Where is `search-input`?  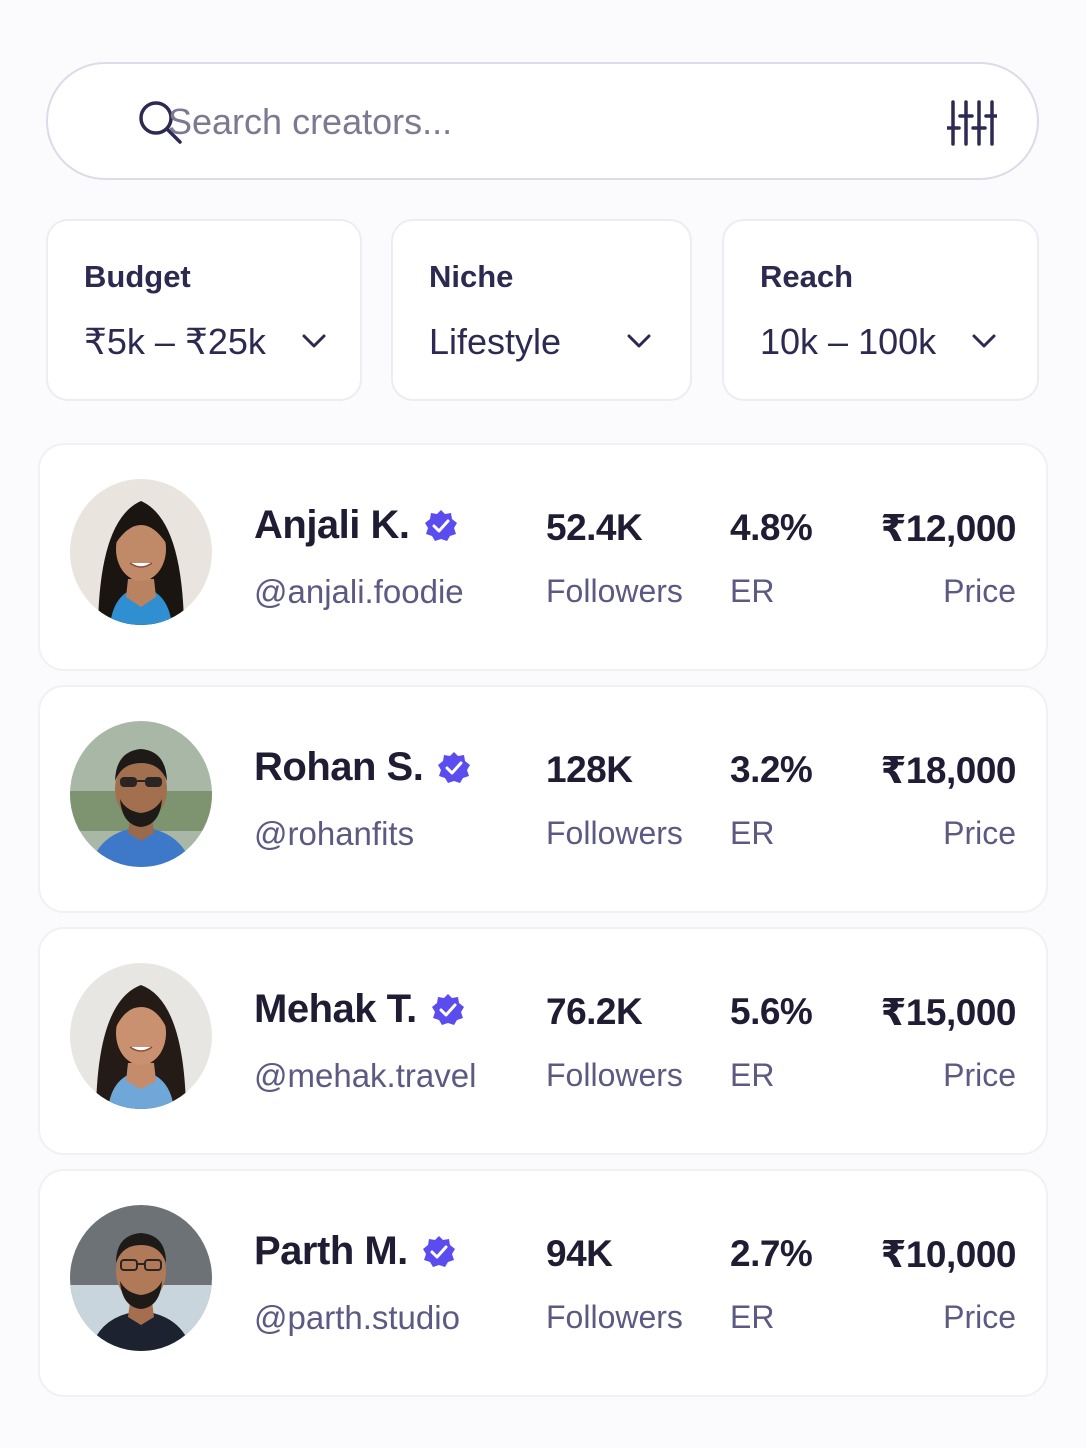 search-input is located at coordinates (518, 122).